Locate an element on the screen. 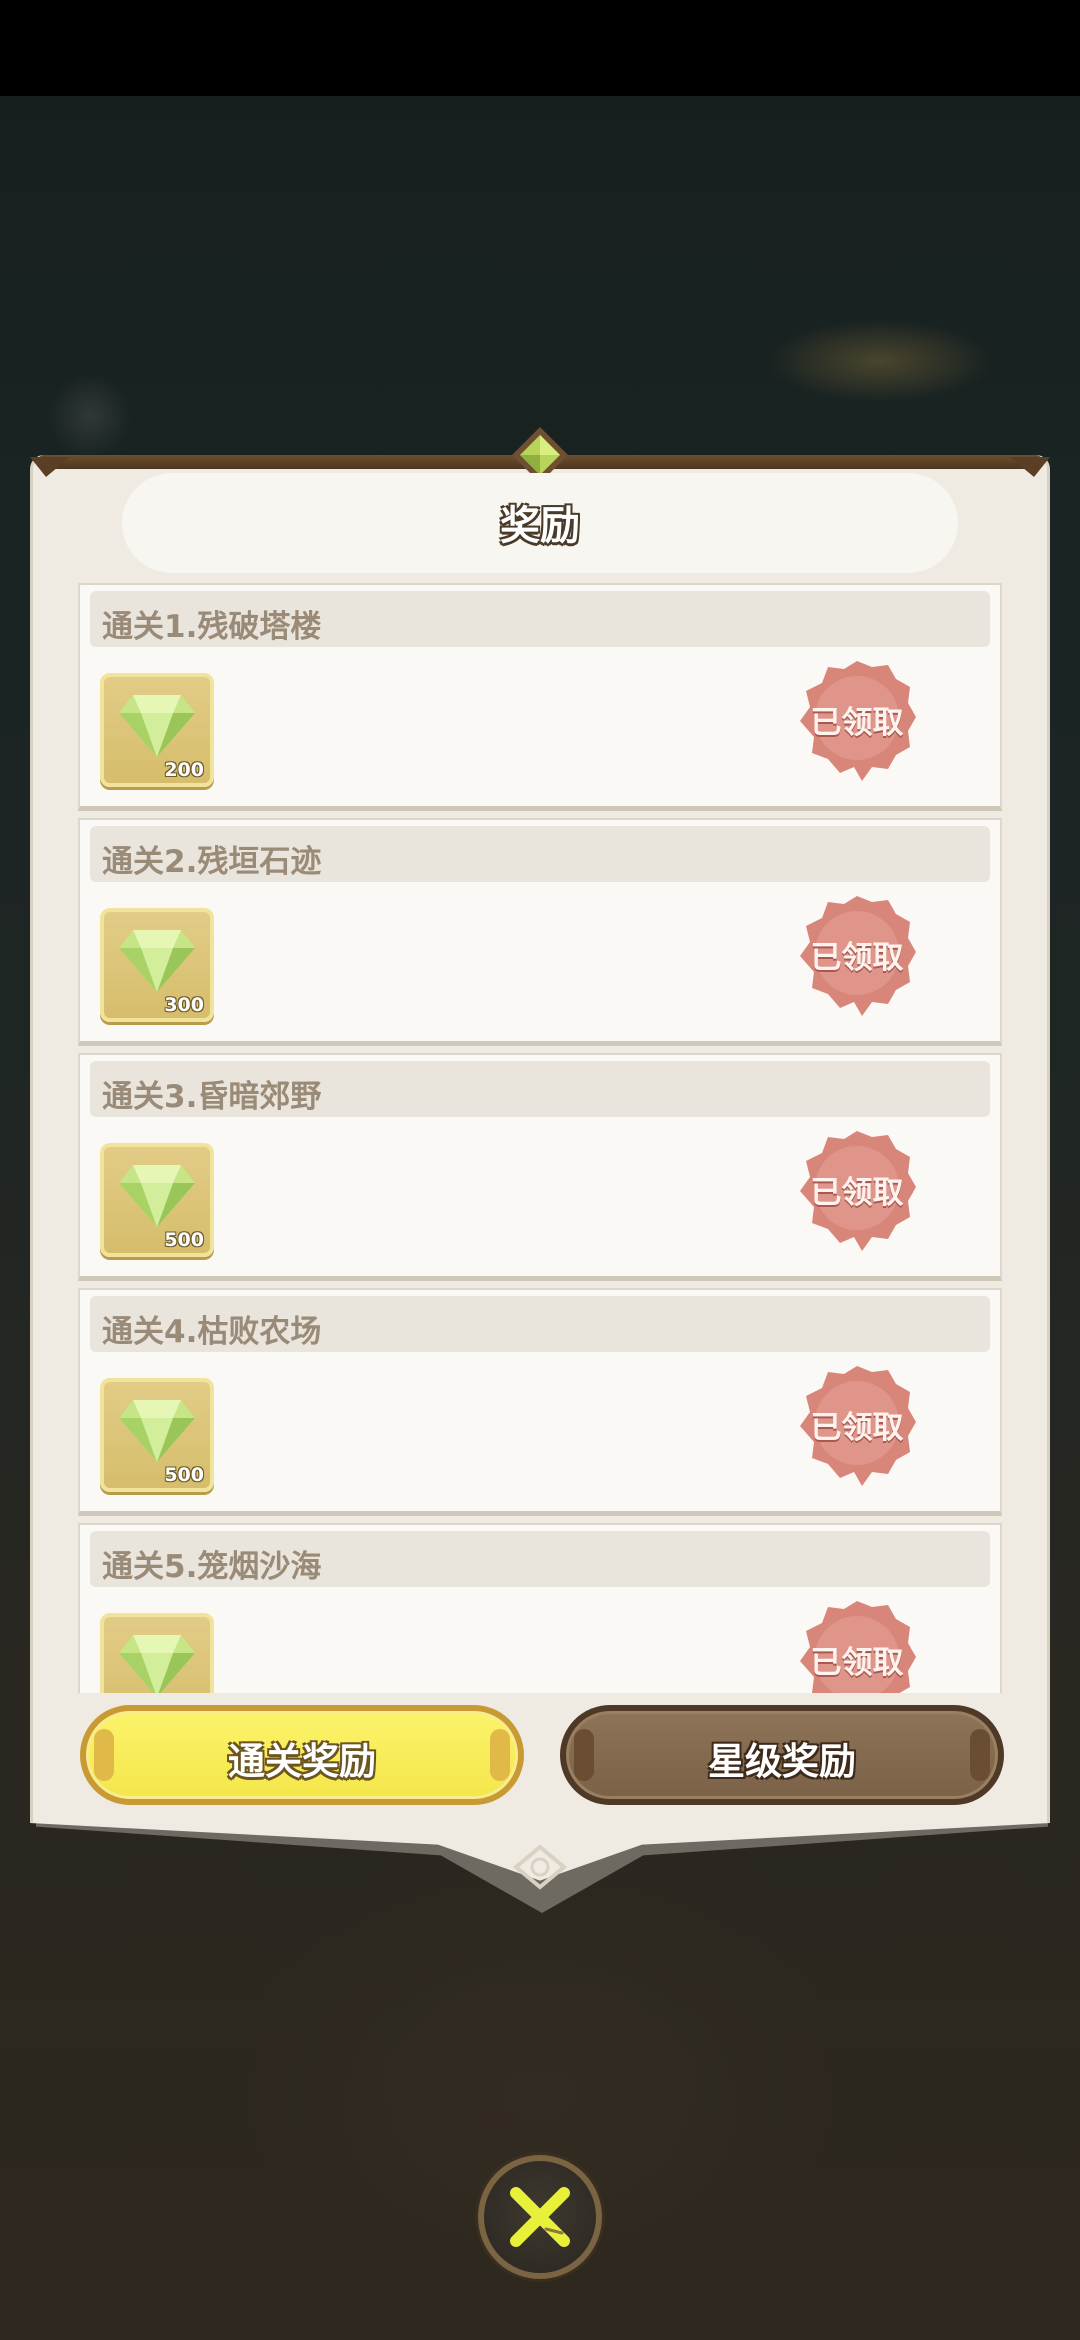 The image size is (1080, 2340). tab-clear-rewards-label: 通关奖励 is located at coordinates (302, 1761).